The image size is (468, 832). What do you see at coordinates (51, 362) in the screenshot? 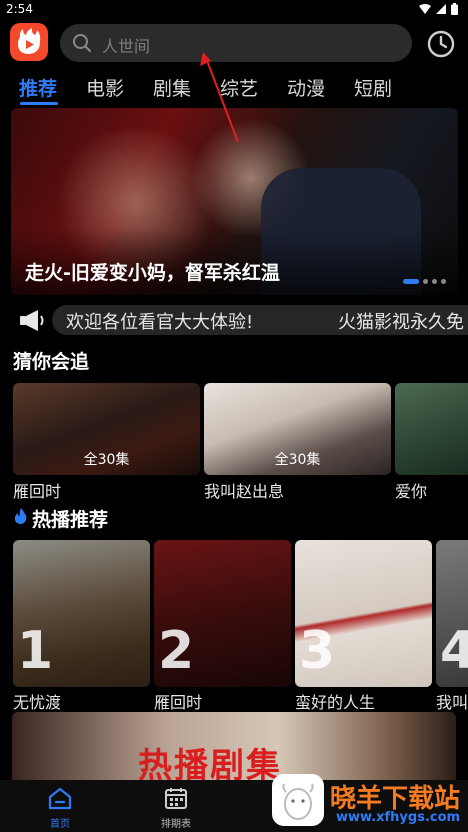
I see `section-title-guess: 猜你会追` at bounding box center [51, 362].